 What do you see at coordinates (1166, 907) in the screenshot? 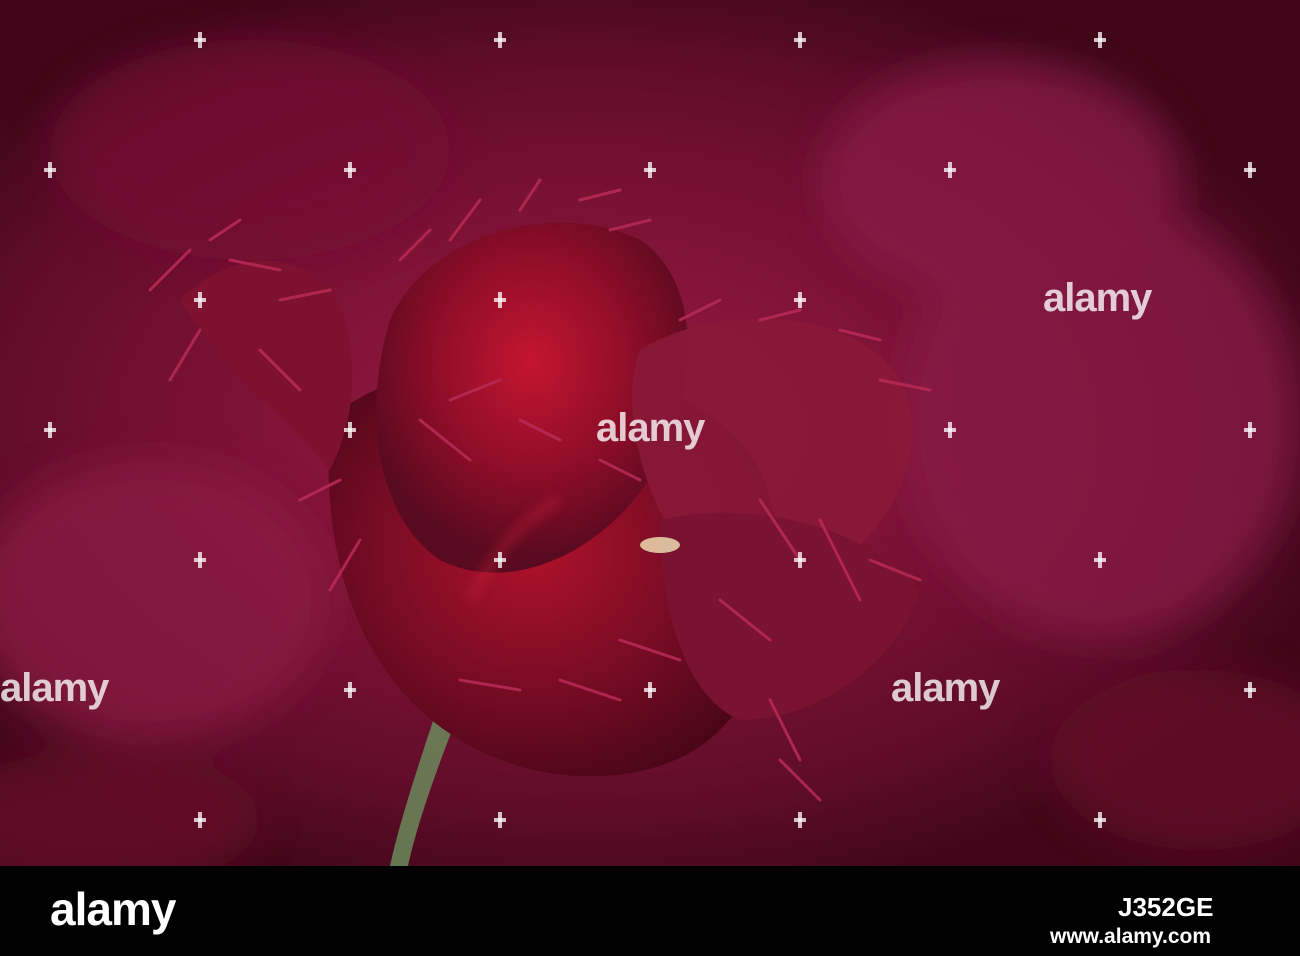
I see `image-id: J352GE` at bounding box center [1166, 907].